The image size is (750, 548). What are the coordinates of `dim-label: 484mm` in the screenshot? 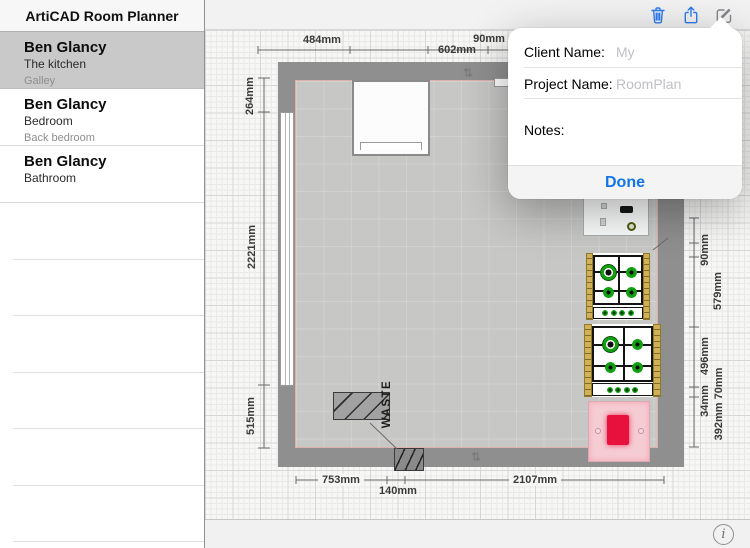 It's located at (322, 40).